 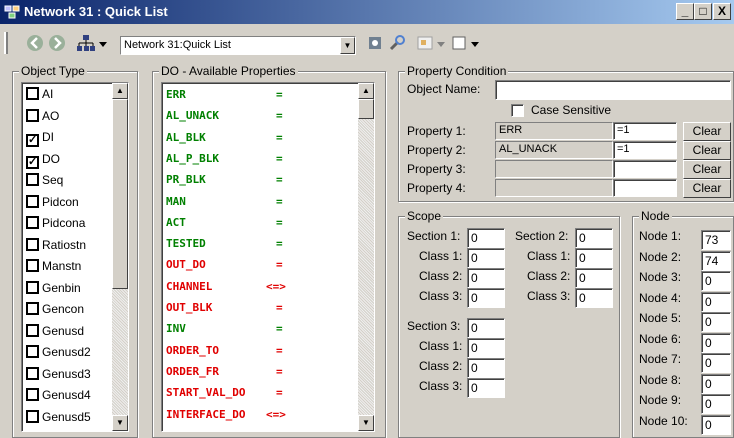 What do you see at coordinates (486, 238) in the screenshot?
I see `section-1-input: 0` at bounding box center [486, 238].